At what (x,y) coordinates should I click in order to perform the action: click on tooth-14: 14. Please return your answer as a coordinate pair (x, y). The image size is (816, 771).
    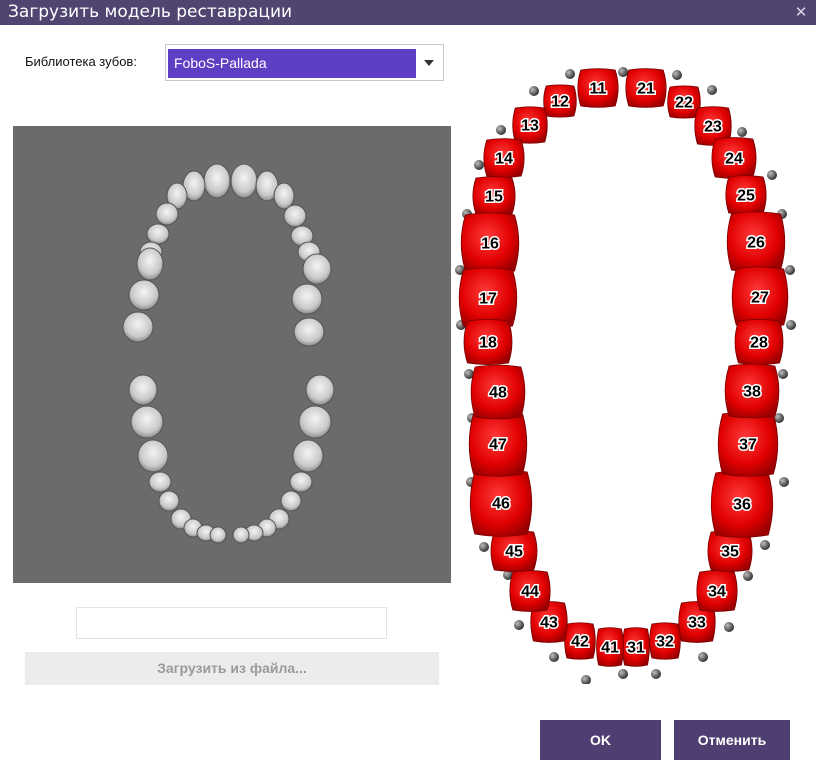
    Looking at the image, I should click on (504, 158).